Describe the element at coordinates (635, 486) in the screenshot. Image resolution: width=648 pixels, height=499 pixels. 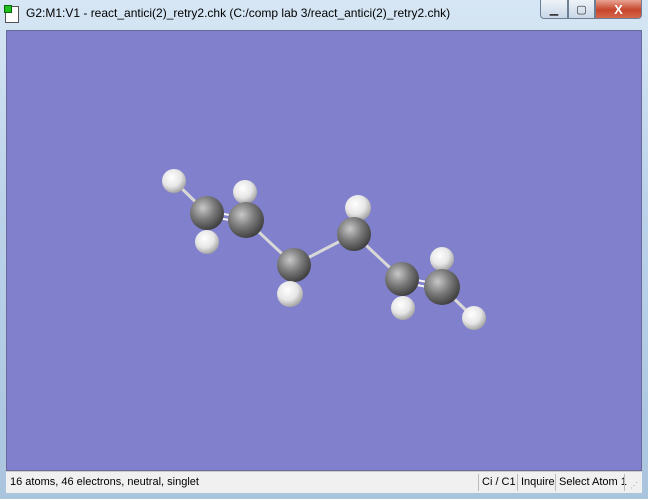
I see `resize-grip-icon: ⋰` at that location.